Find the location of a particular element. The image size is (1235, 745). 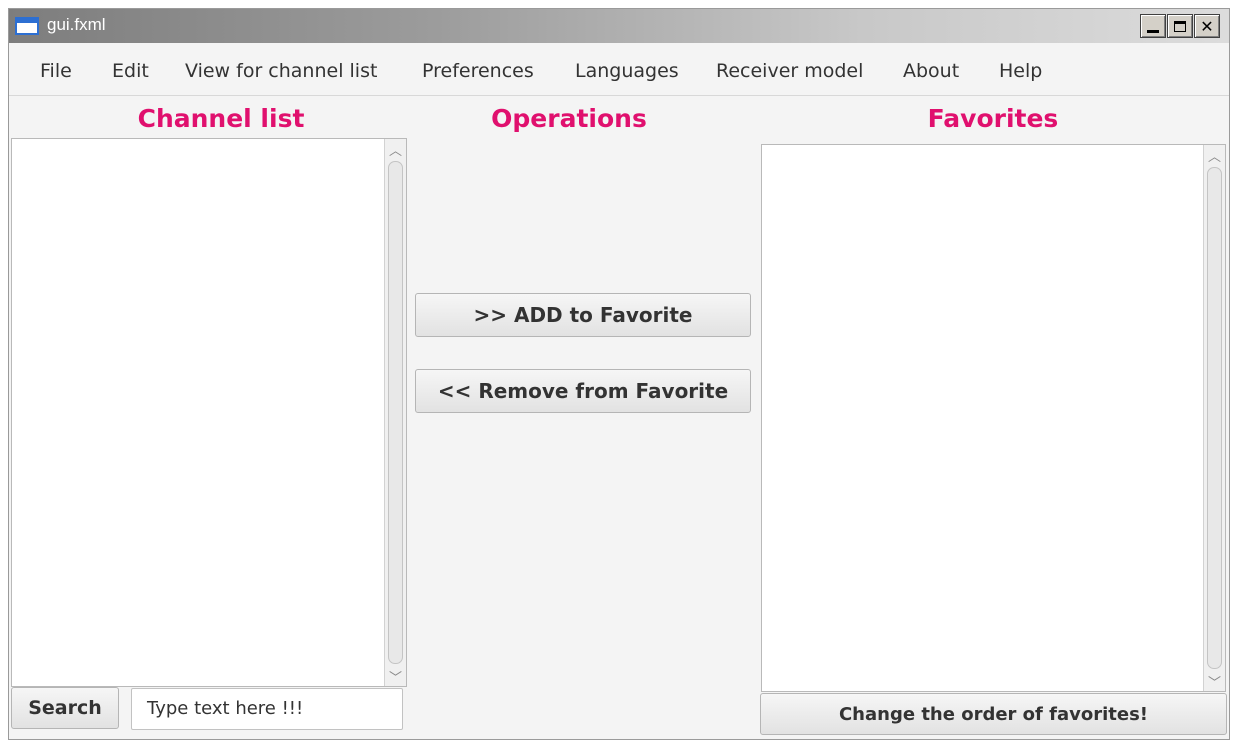

minimize-button is located at coordinates (1153, 26).